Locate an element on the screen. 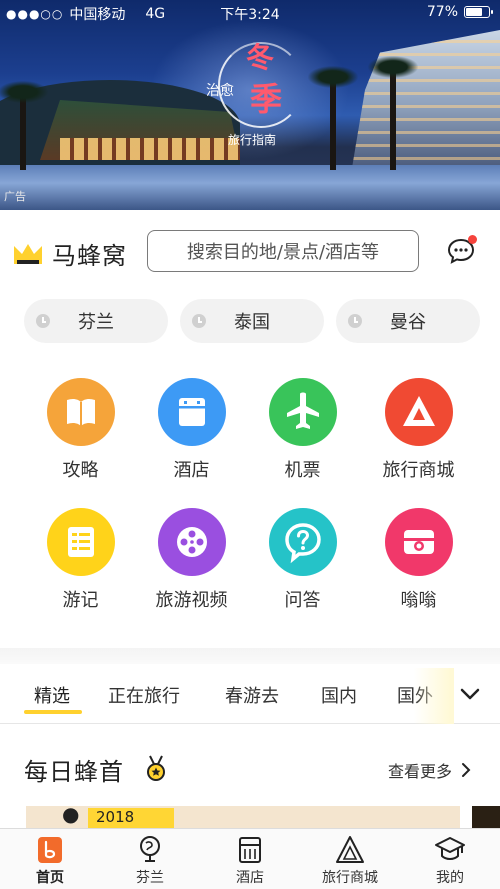 Image resolution: width=500 pixels, height=889 pixels. feature-guide: 攻略 is located at coordinates (80, 430).